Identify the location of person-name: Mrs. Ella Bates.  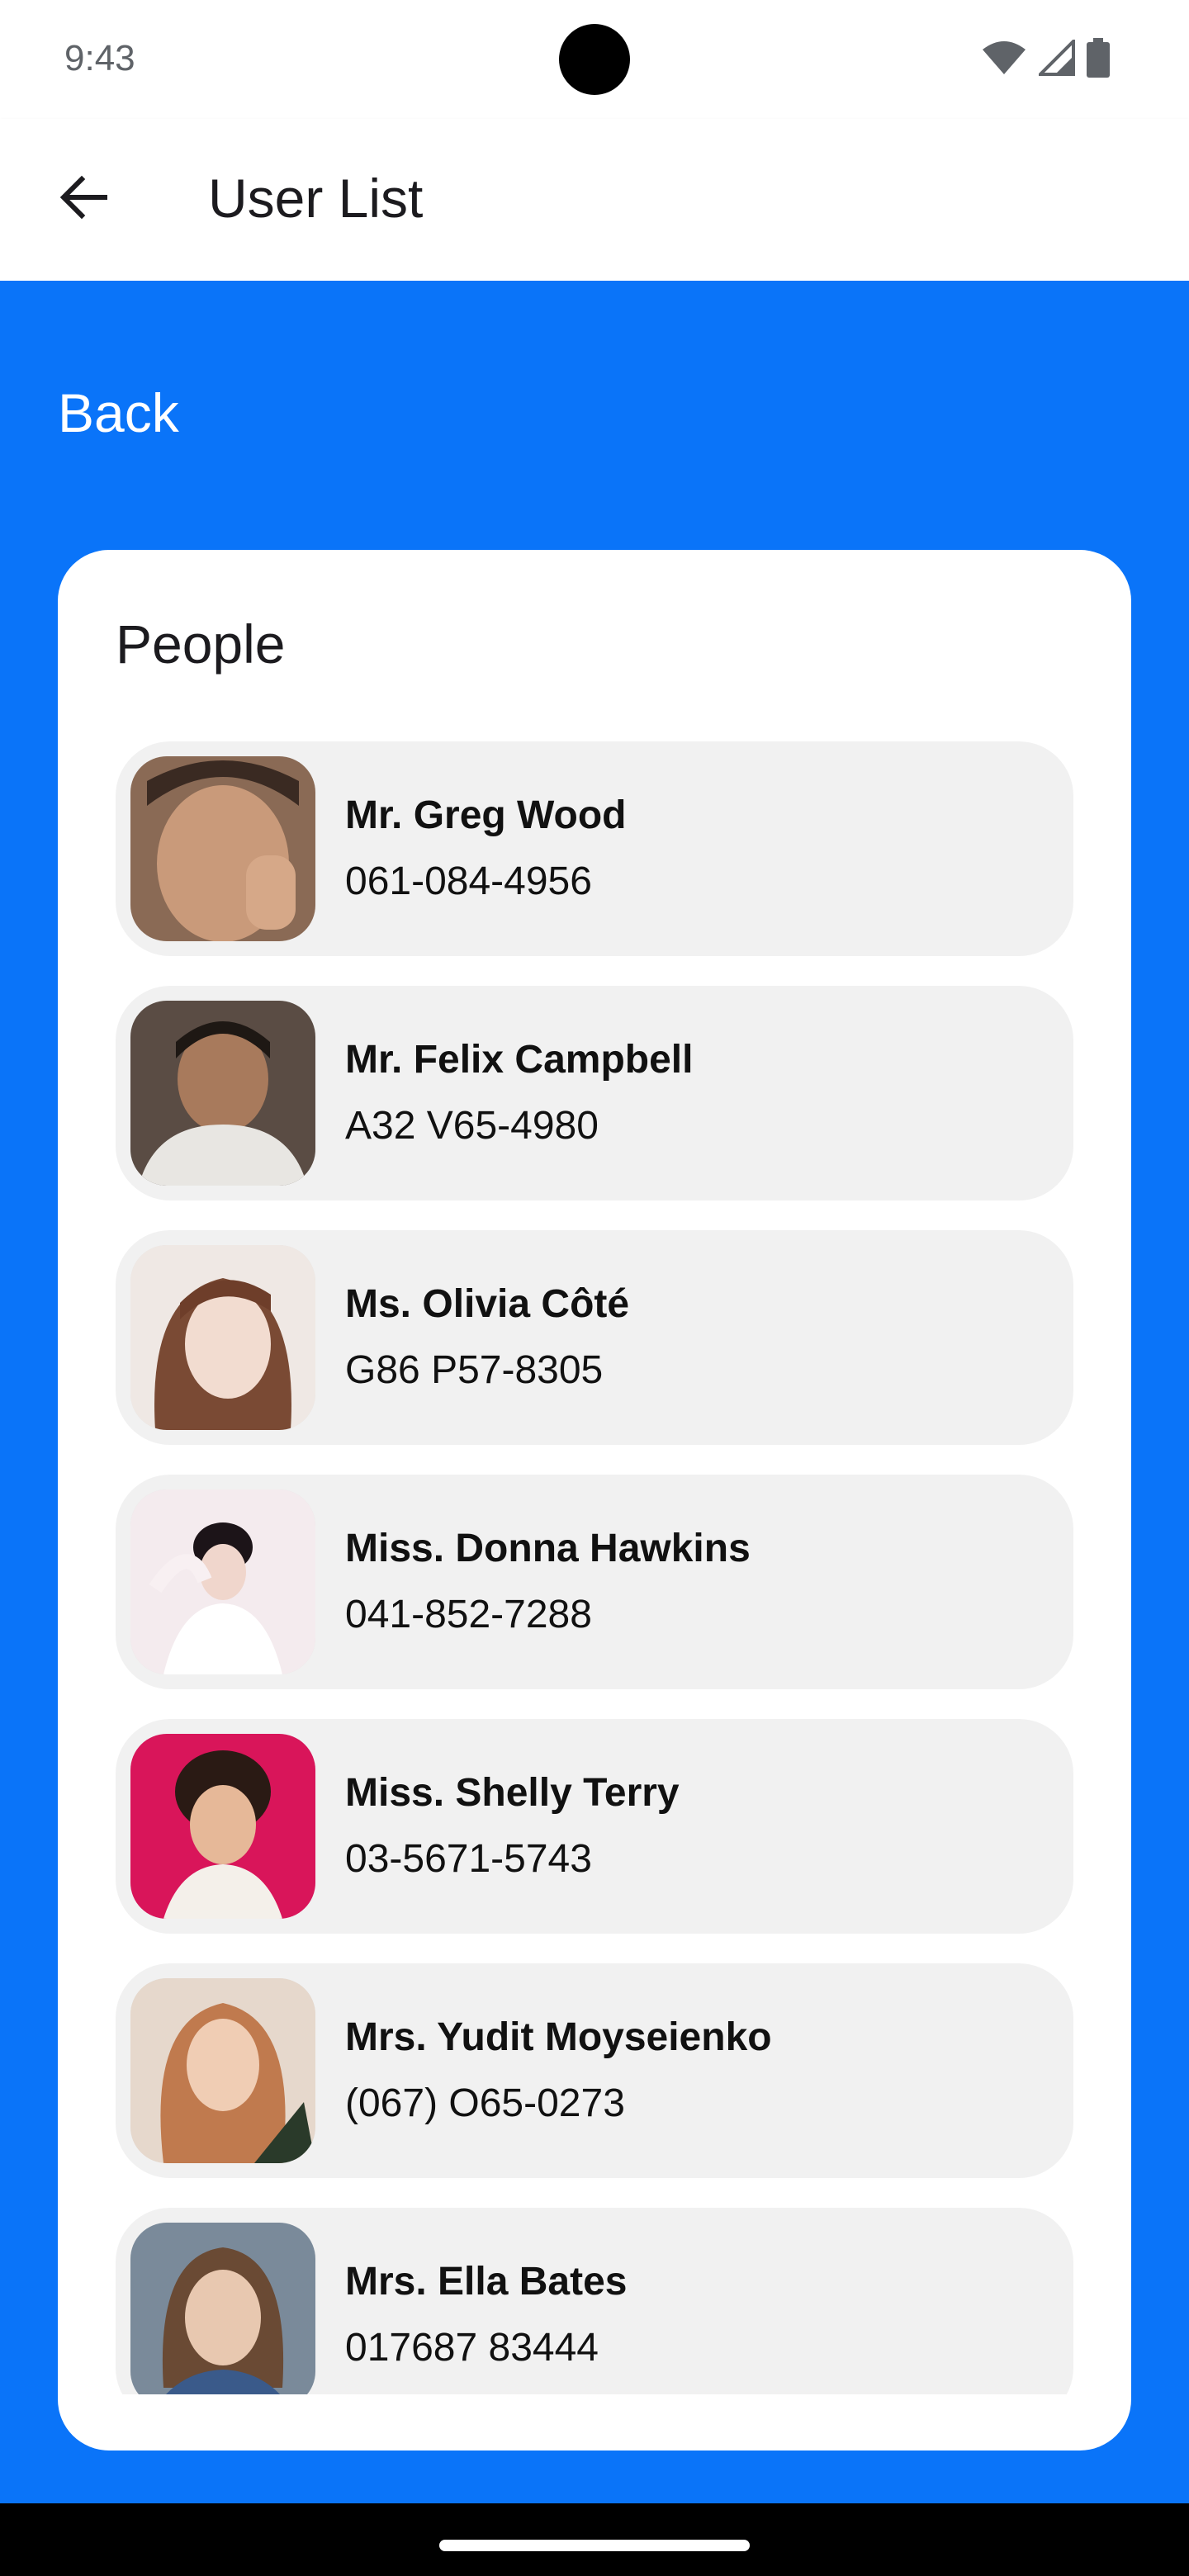
(486, 2282).